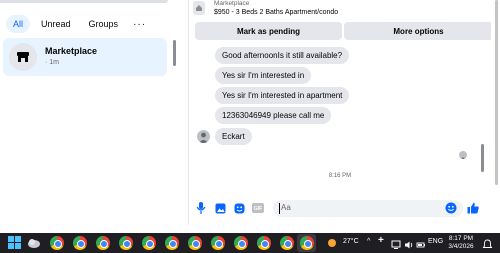  I want to click on temperature: 27°C, so click(351, 241).